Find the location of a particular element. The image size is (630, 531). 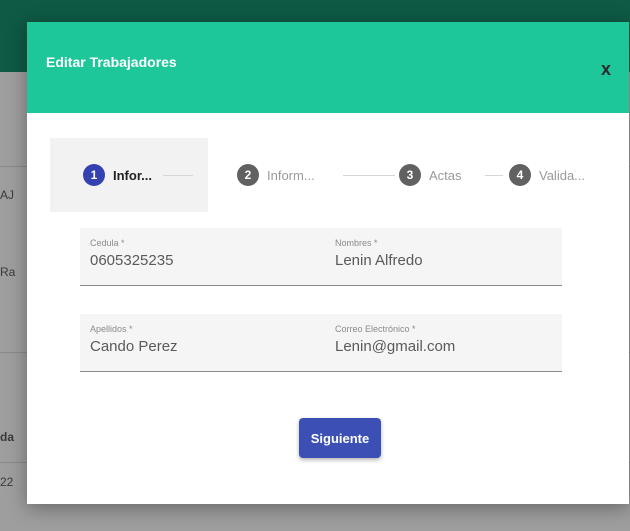

step-number-badge: 1 is located at coordinates (94, 175).